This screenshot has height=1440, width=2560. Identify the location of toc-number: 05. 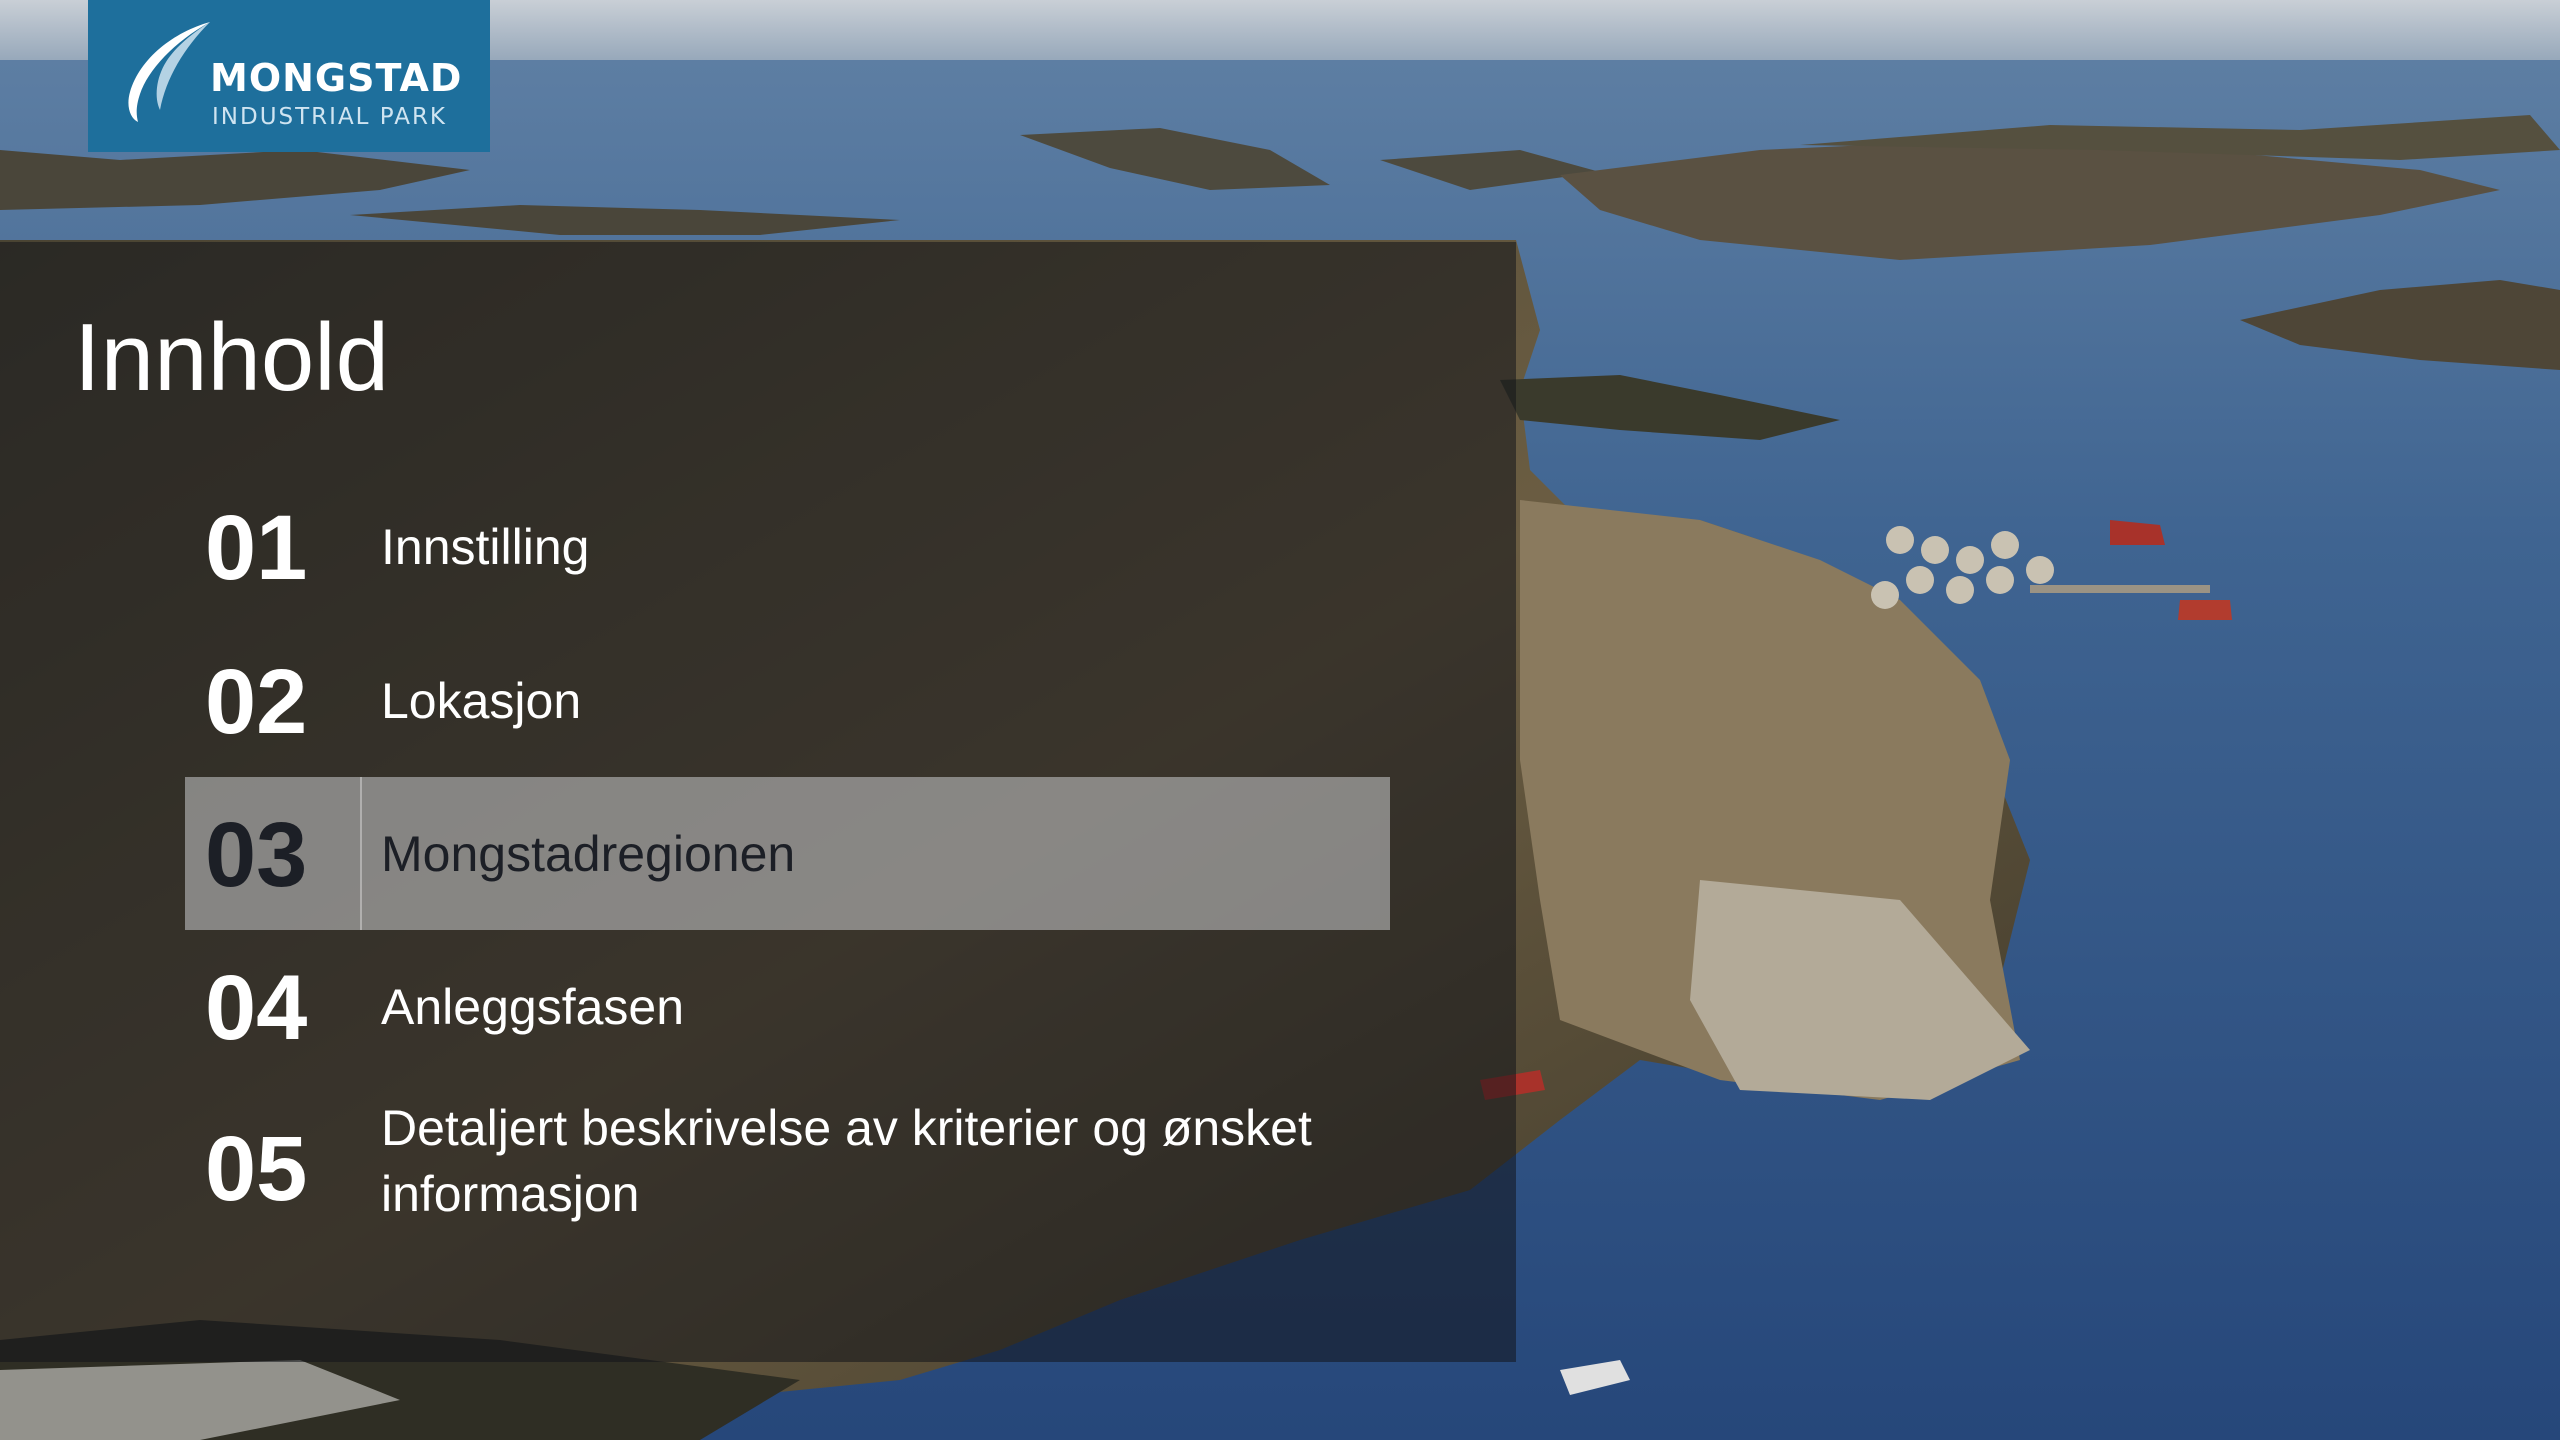
(256, 1169).